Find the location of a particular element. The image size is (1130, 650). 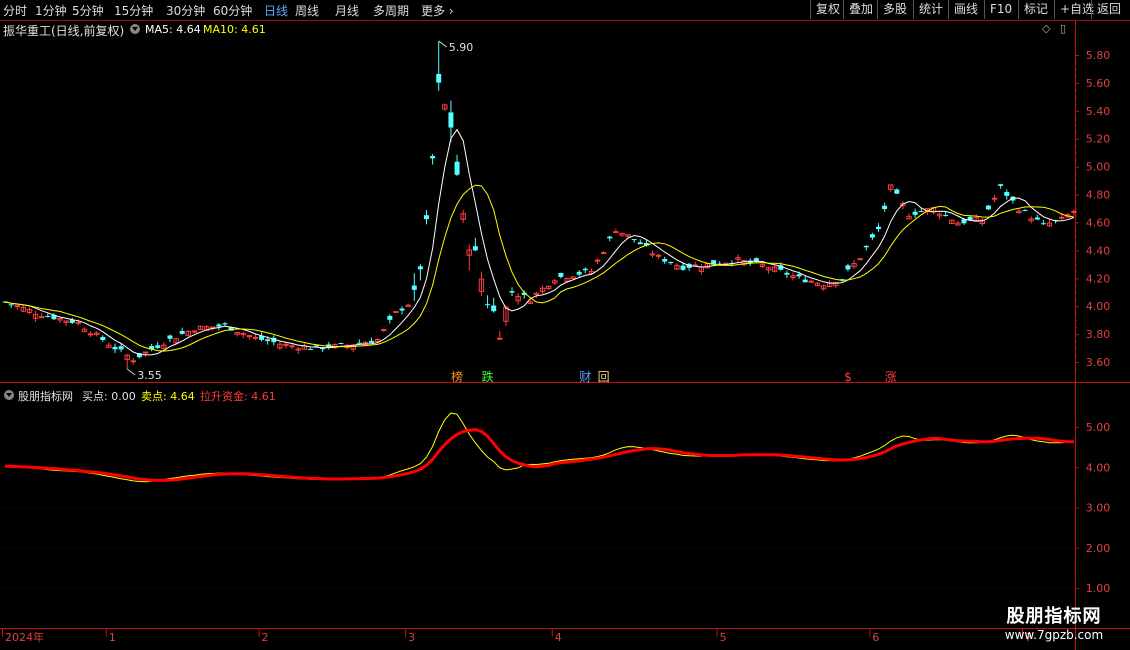

period-tab-2: 5分钟 is located at coordinates (88, 10).